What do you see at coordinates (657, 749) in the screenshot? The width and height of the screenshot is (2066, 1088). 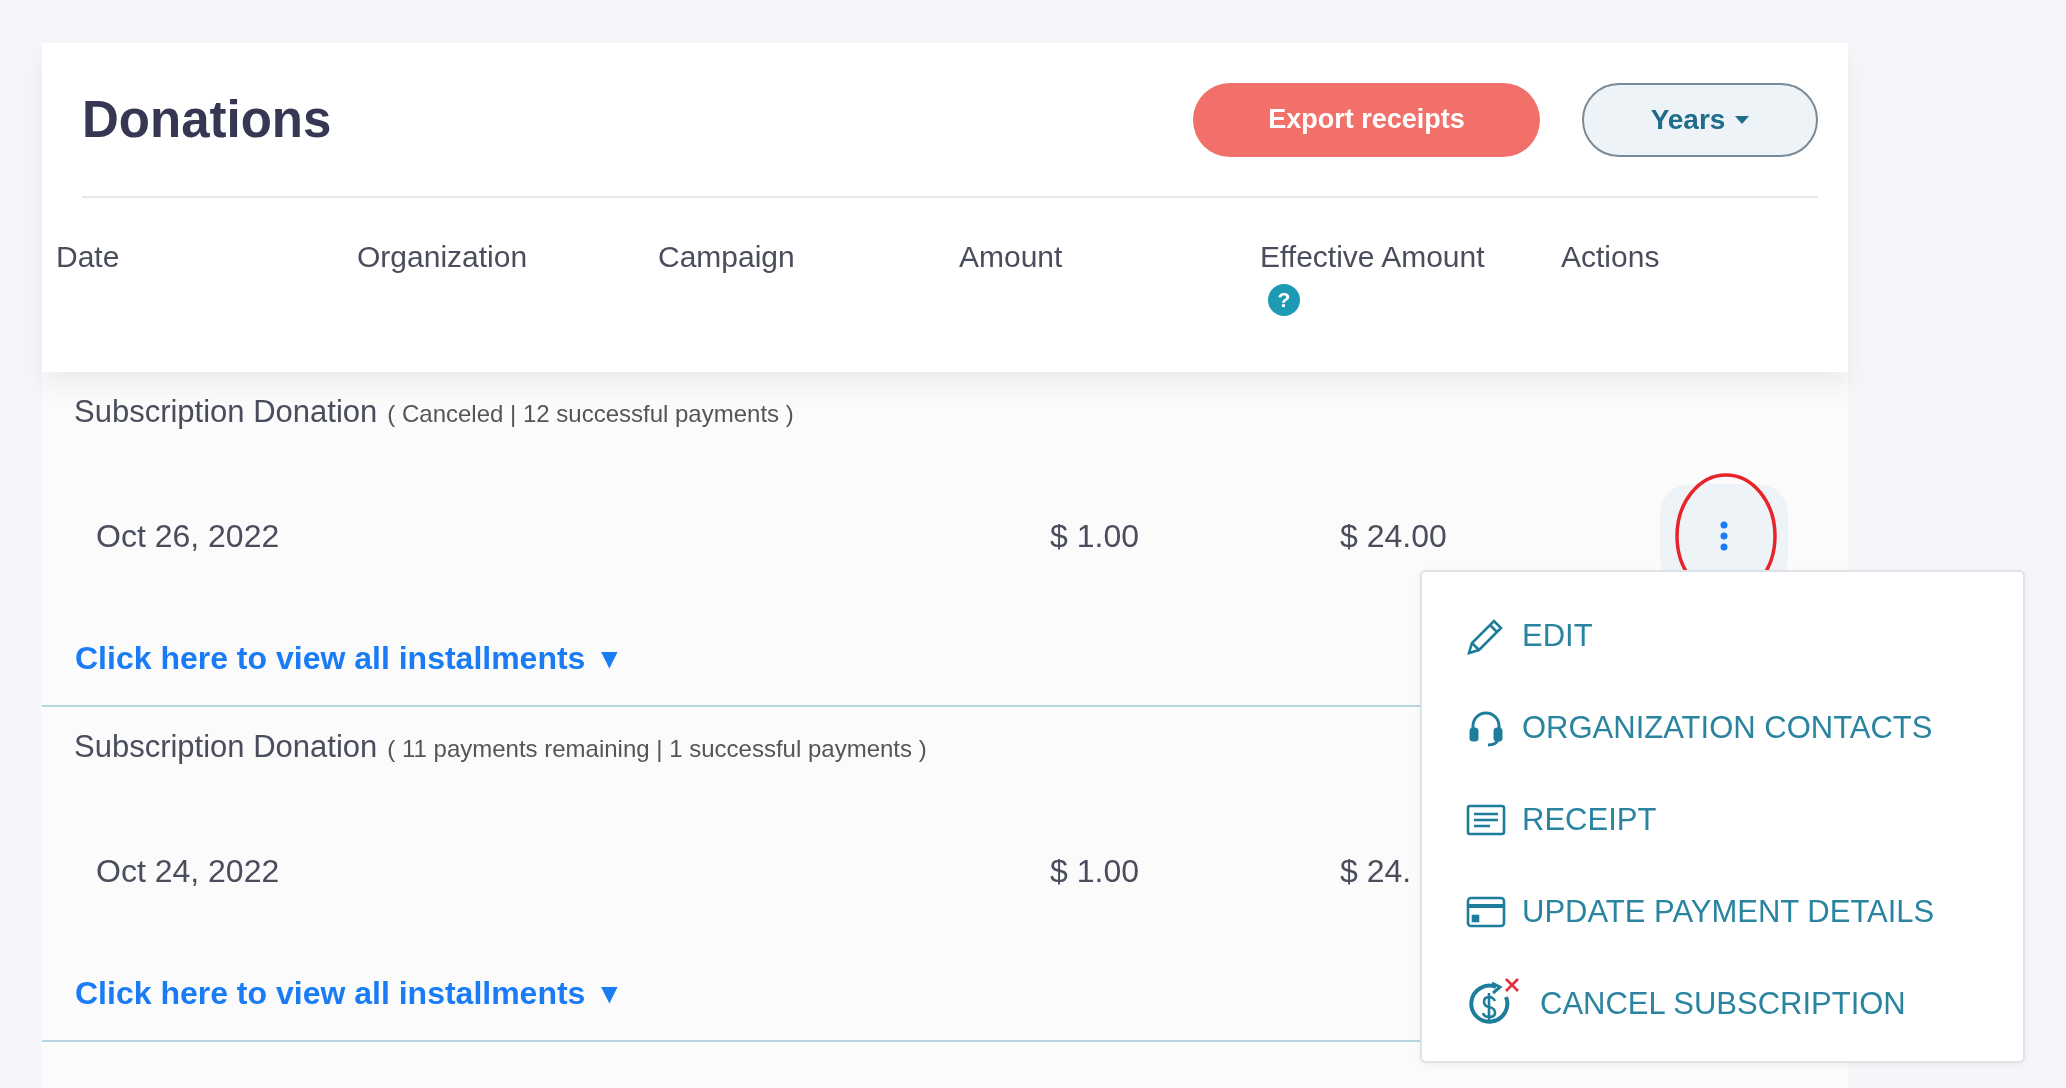 I see `donation-status: ( 11 payments remaining | 1 successful payments )` at bounding box center [657, 749].